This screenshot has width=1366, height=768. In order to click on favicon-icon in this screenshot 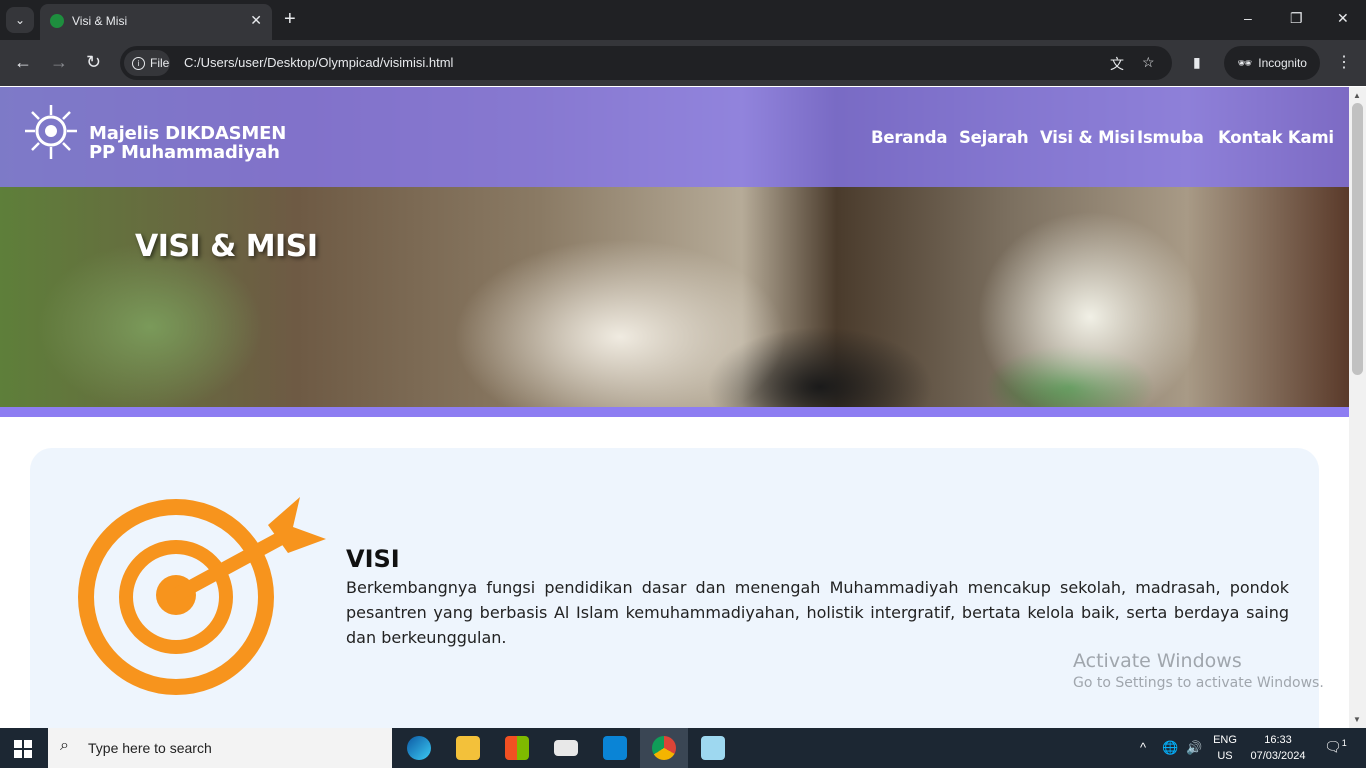, I will do `click(57, 21)`.